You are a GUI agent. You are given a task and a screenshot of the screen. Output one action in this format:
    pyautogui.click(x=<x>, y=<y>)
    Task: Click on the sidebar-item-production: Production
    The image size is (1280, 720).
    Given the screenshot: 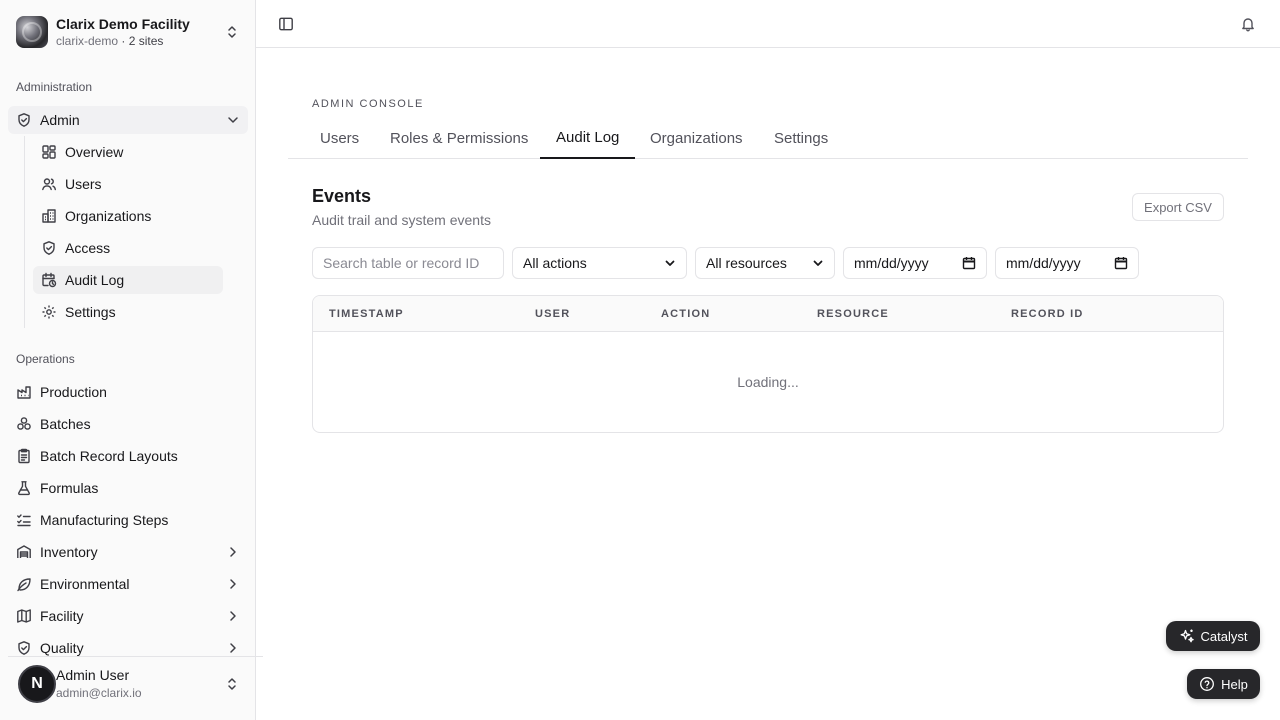 What is the action you would take?
    pyautogui.click(x=128, y=392)
    